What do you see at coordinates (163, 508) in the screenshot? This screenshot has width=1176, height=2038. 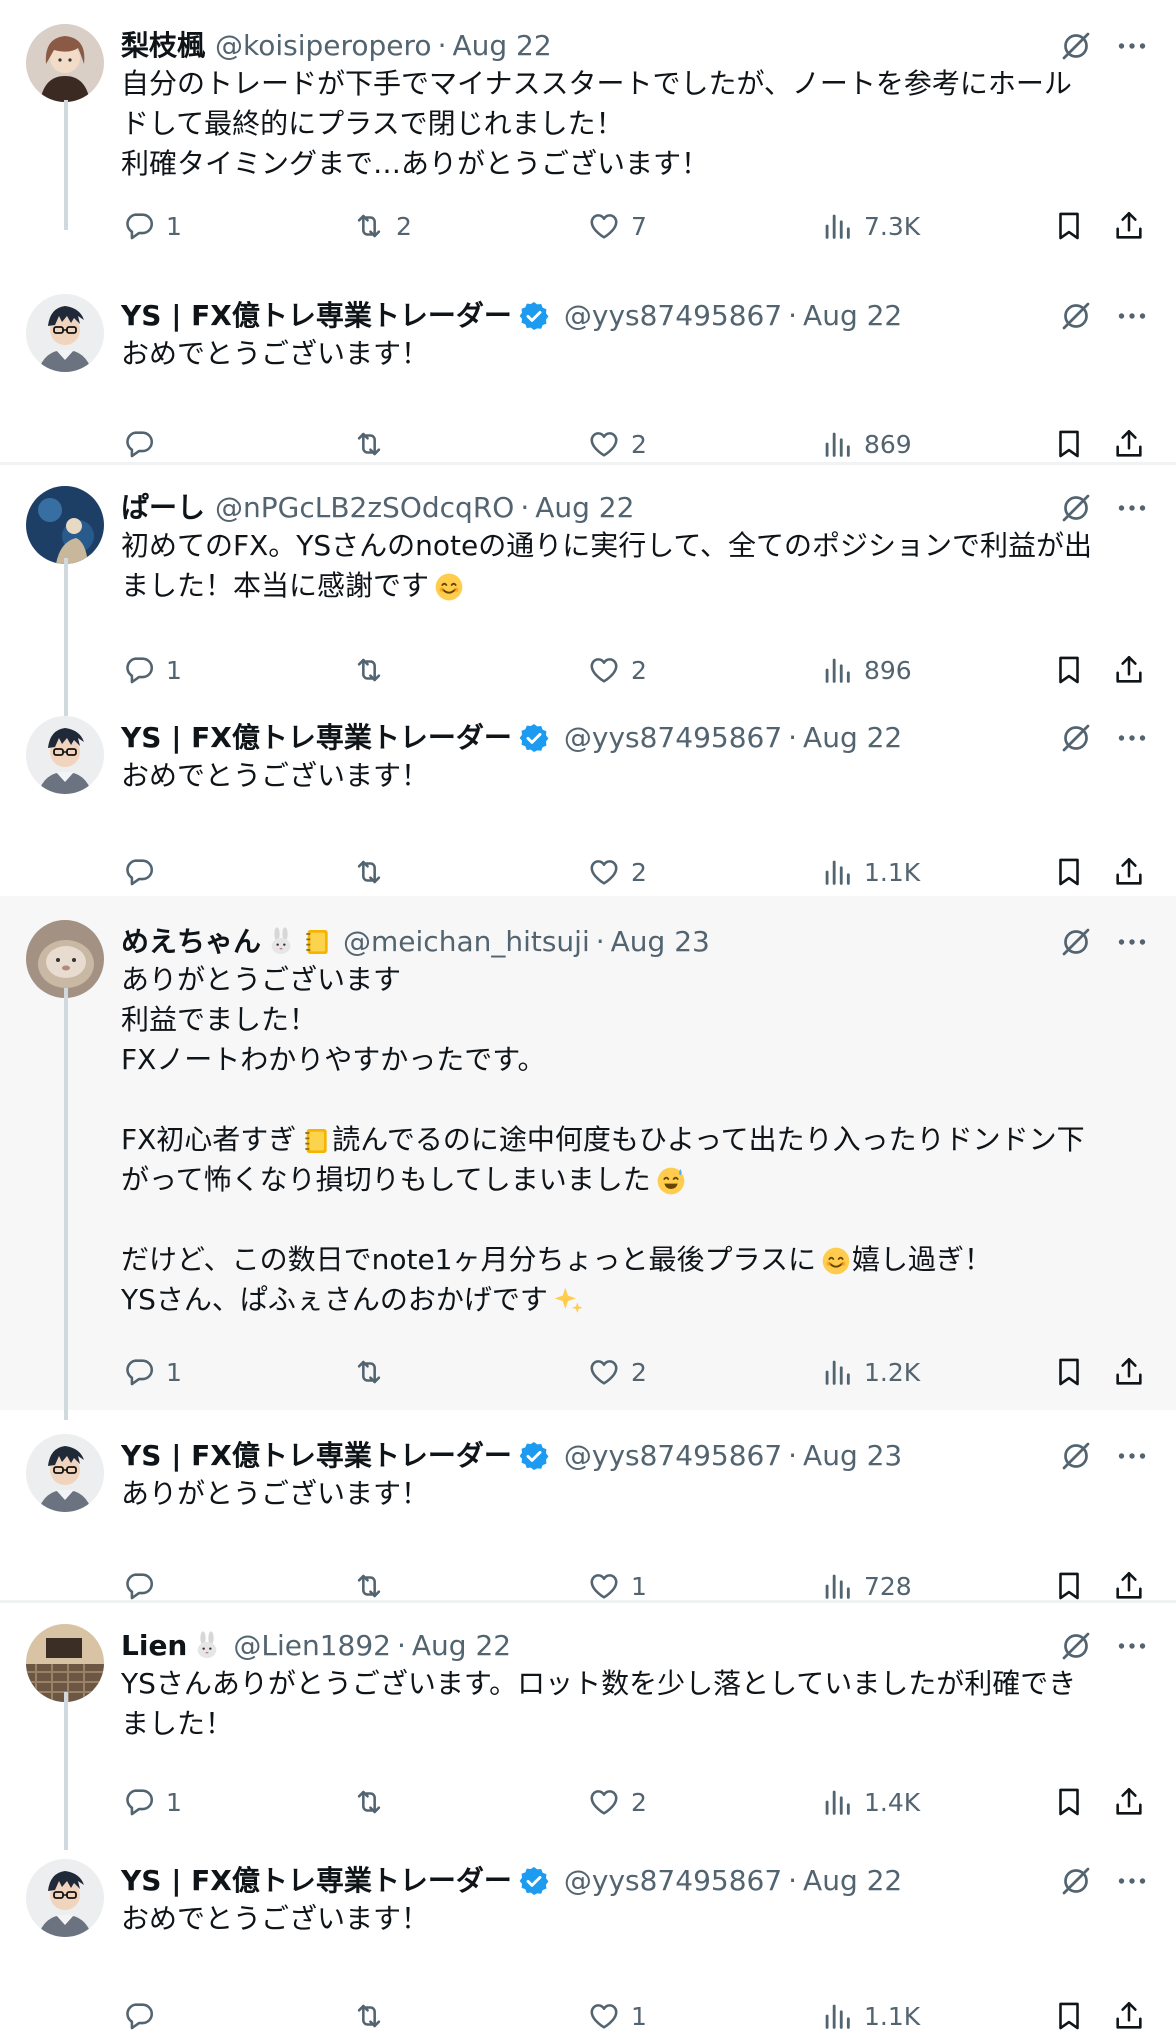 I see `display-name: ぱーし` at bounding box center [163, 508].